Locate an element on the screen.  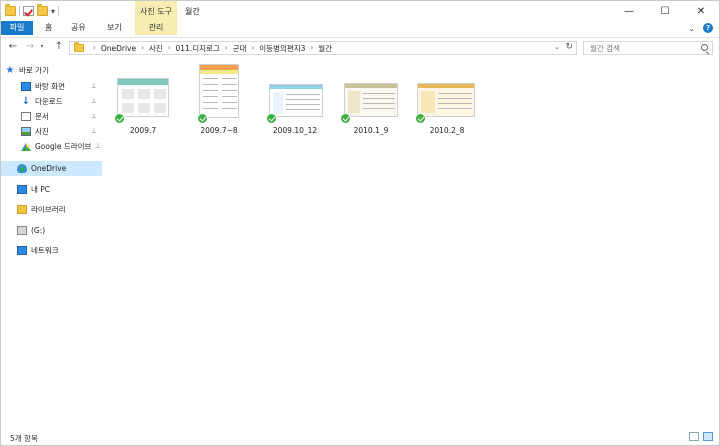
file-item: 2009.10_12 is located at coordinates (295, 101).